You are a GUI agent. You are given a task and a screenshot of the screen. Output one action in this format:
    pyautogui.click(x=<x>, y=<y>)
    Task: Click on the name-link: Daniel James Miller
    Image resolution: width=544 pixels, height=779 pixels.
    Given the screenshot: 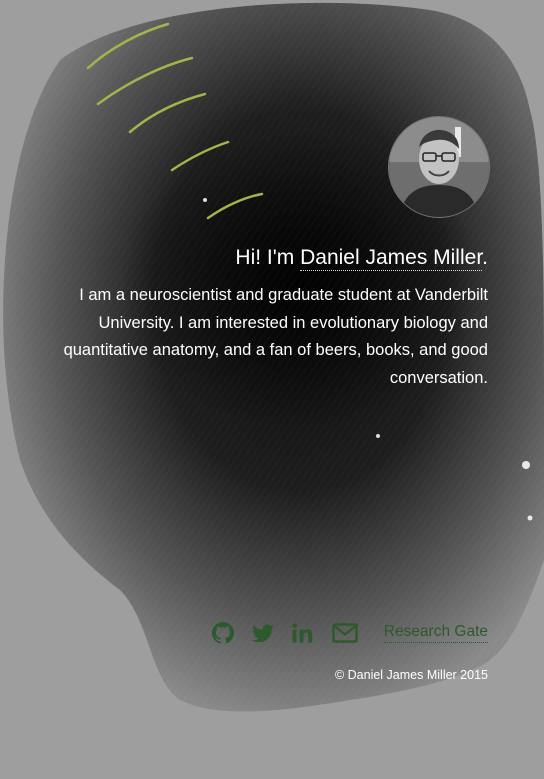 What is the action you would take?
    pyautogui.click(x=391, y=258)
    